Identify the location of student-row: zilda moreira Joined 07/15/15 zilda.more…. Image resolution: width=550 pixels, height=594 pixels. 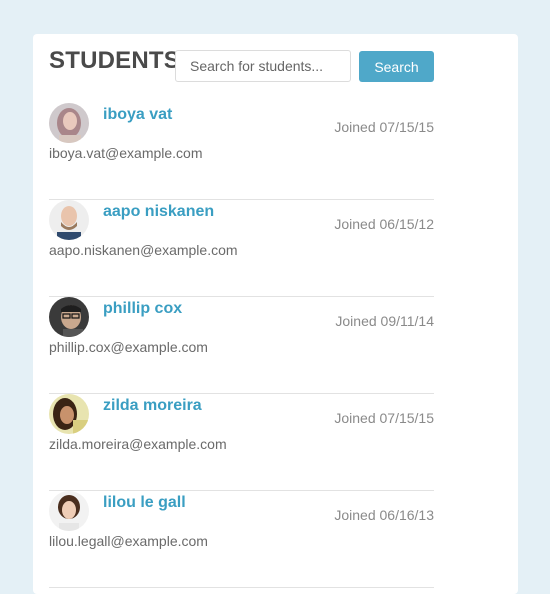
(241, 442).